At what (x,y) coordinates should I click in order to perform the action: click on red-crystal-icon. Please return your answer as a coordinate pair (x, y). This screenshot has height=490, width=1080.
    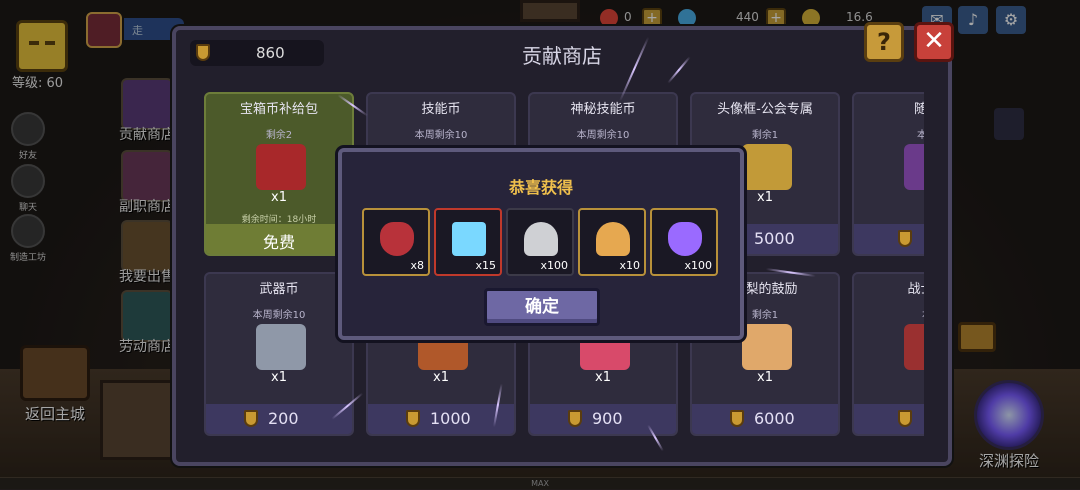
    Looking at the image, I should click on (397, 239).